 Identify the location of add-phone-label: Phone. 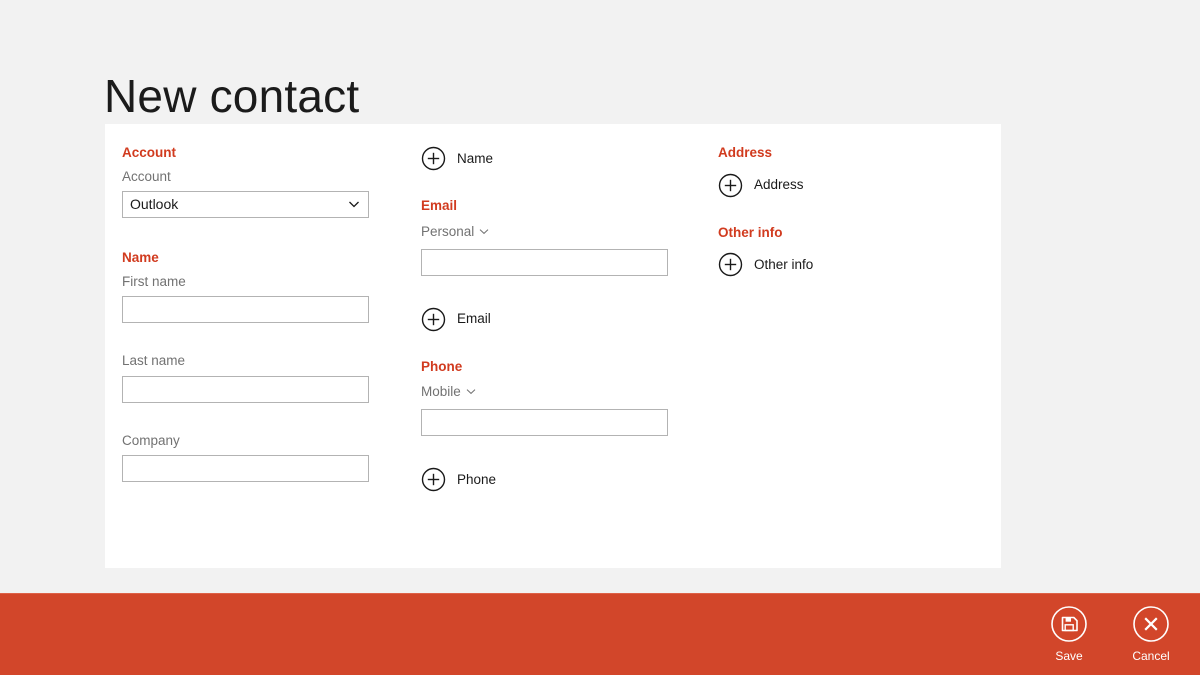
(477, 479).